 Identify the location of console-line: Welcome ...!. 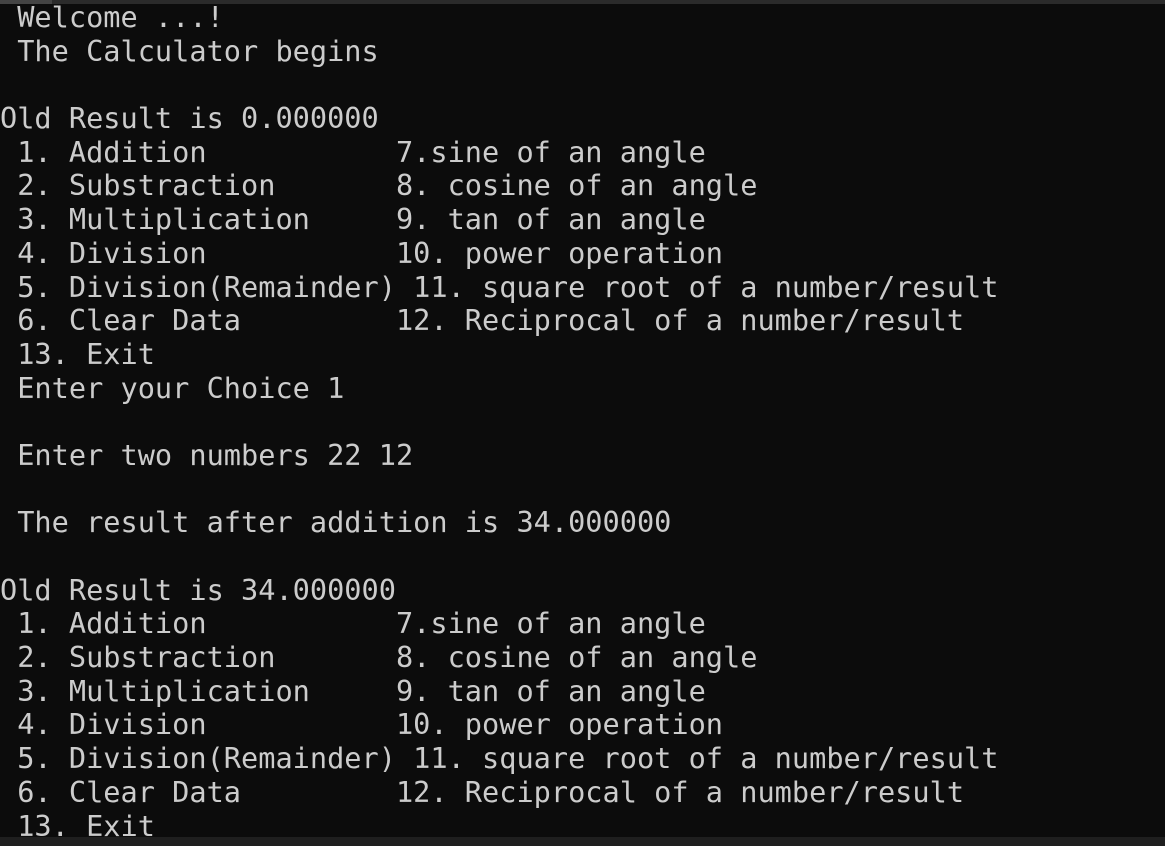
(112, 17).